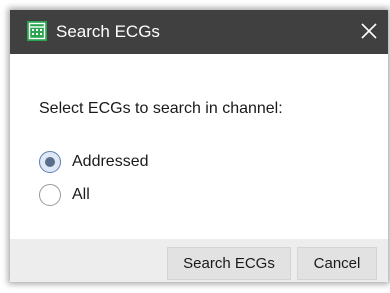  Describe the element at coordinates (50, 162) in the screenshot. I see `radio-button-addressed` at that location.